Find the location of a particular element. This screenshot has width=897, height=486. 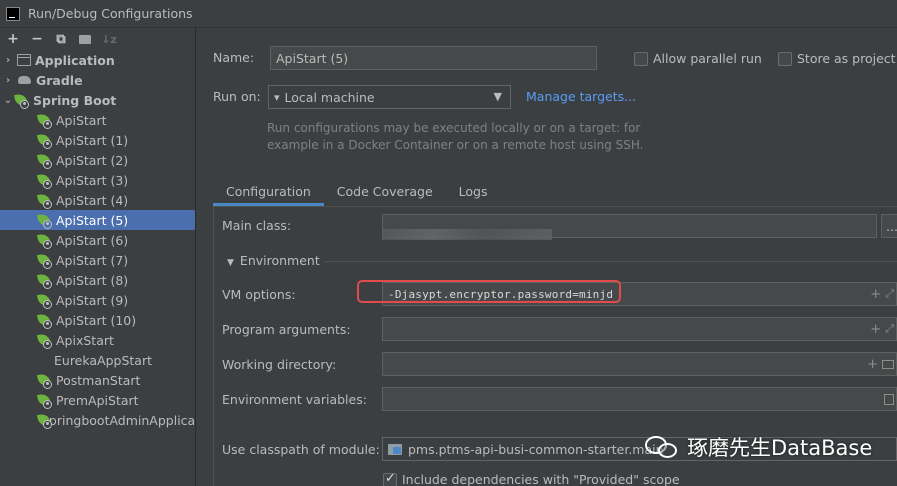

copy-configuration-button: ⧉ is located at coordinates (61, 39).